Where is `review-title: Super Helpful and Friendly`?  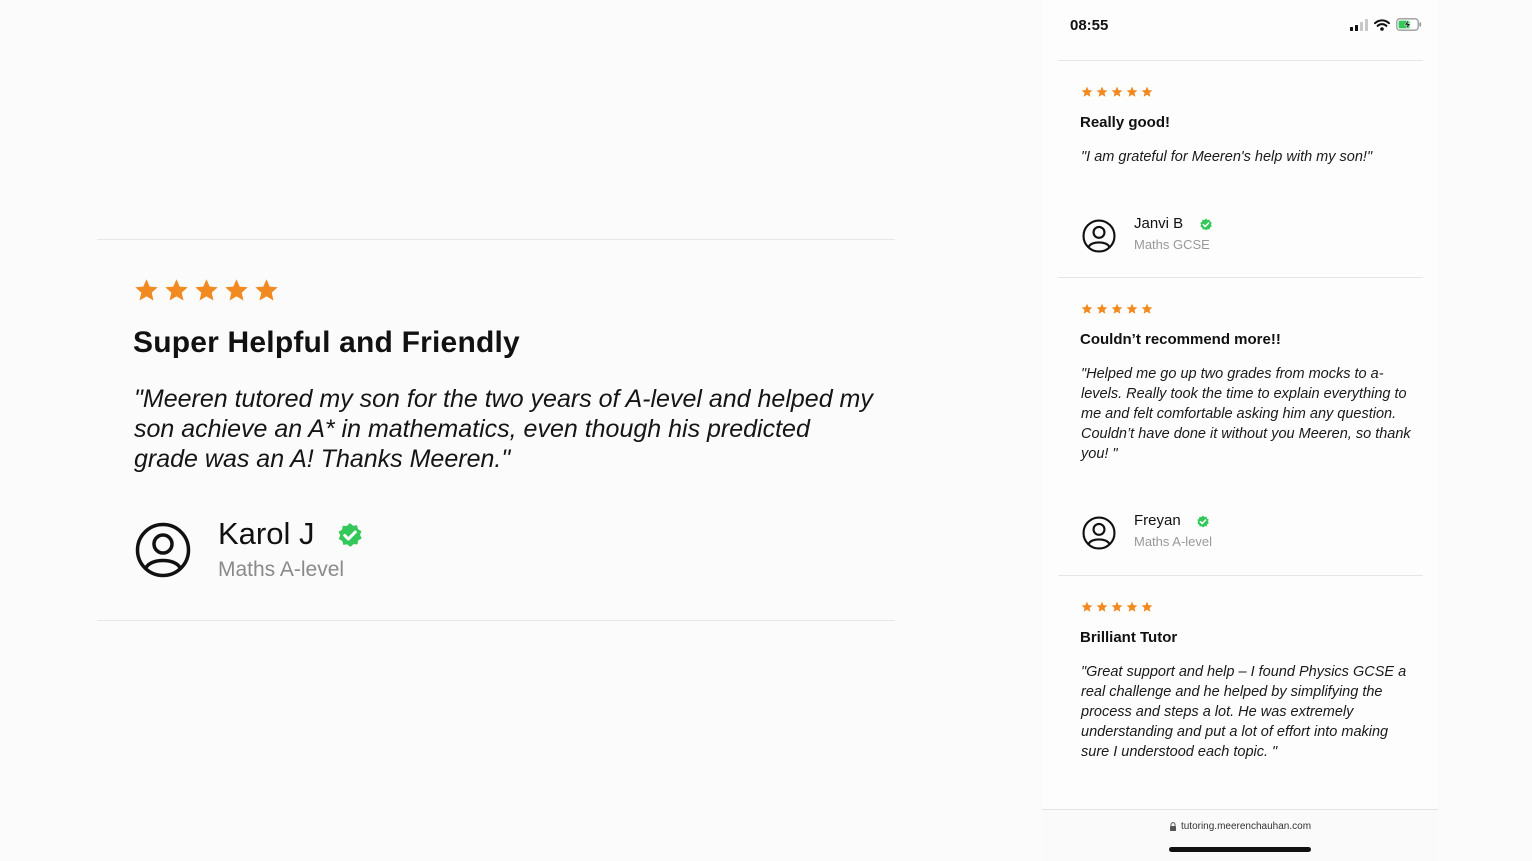 review-title: Super Helpful and Friendly is located at coordinates (326, 342).